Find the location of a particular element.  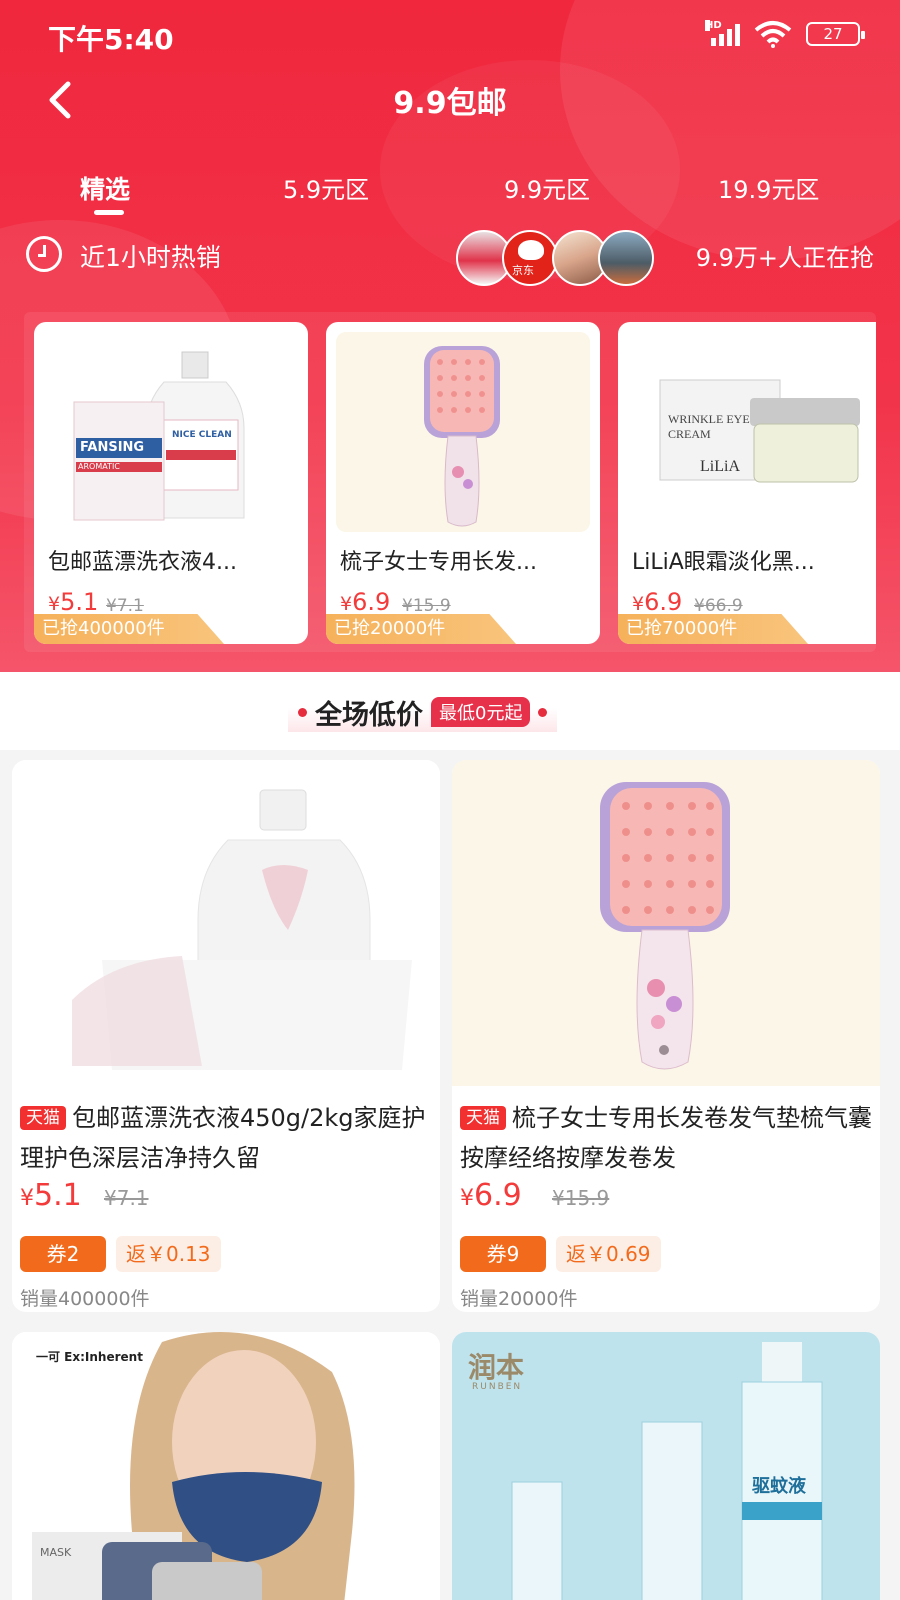

status-time: 下午5:40 is located at coordinates (111, 39).